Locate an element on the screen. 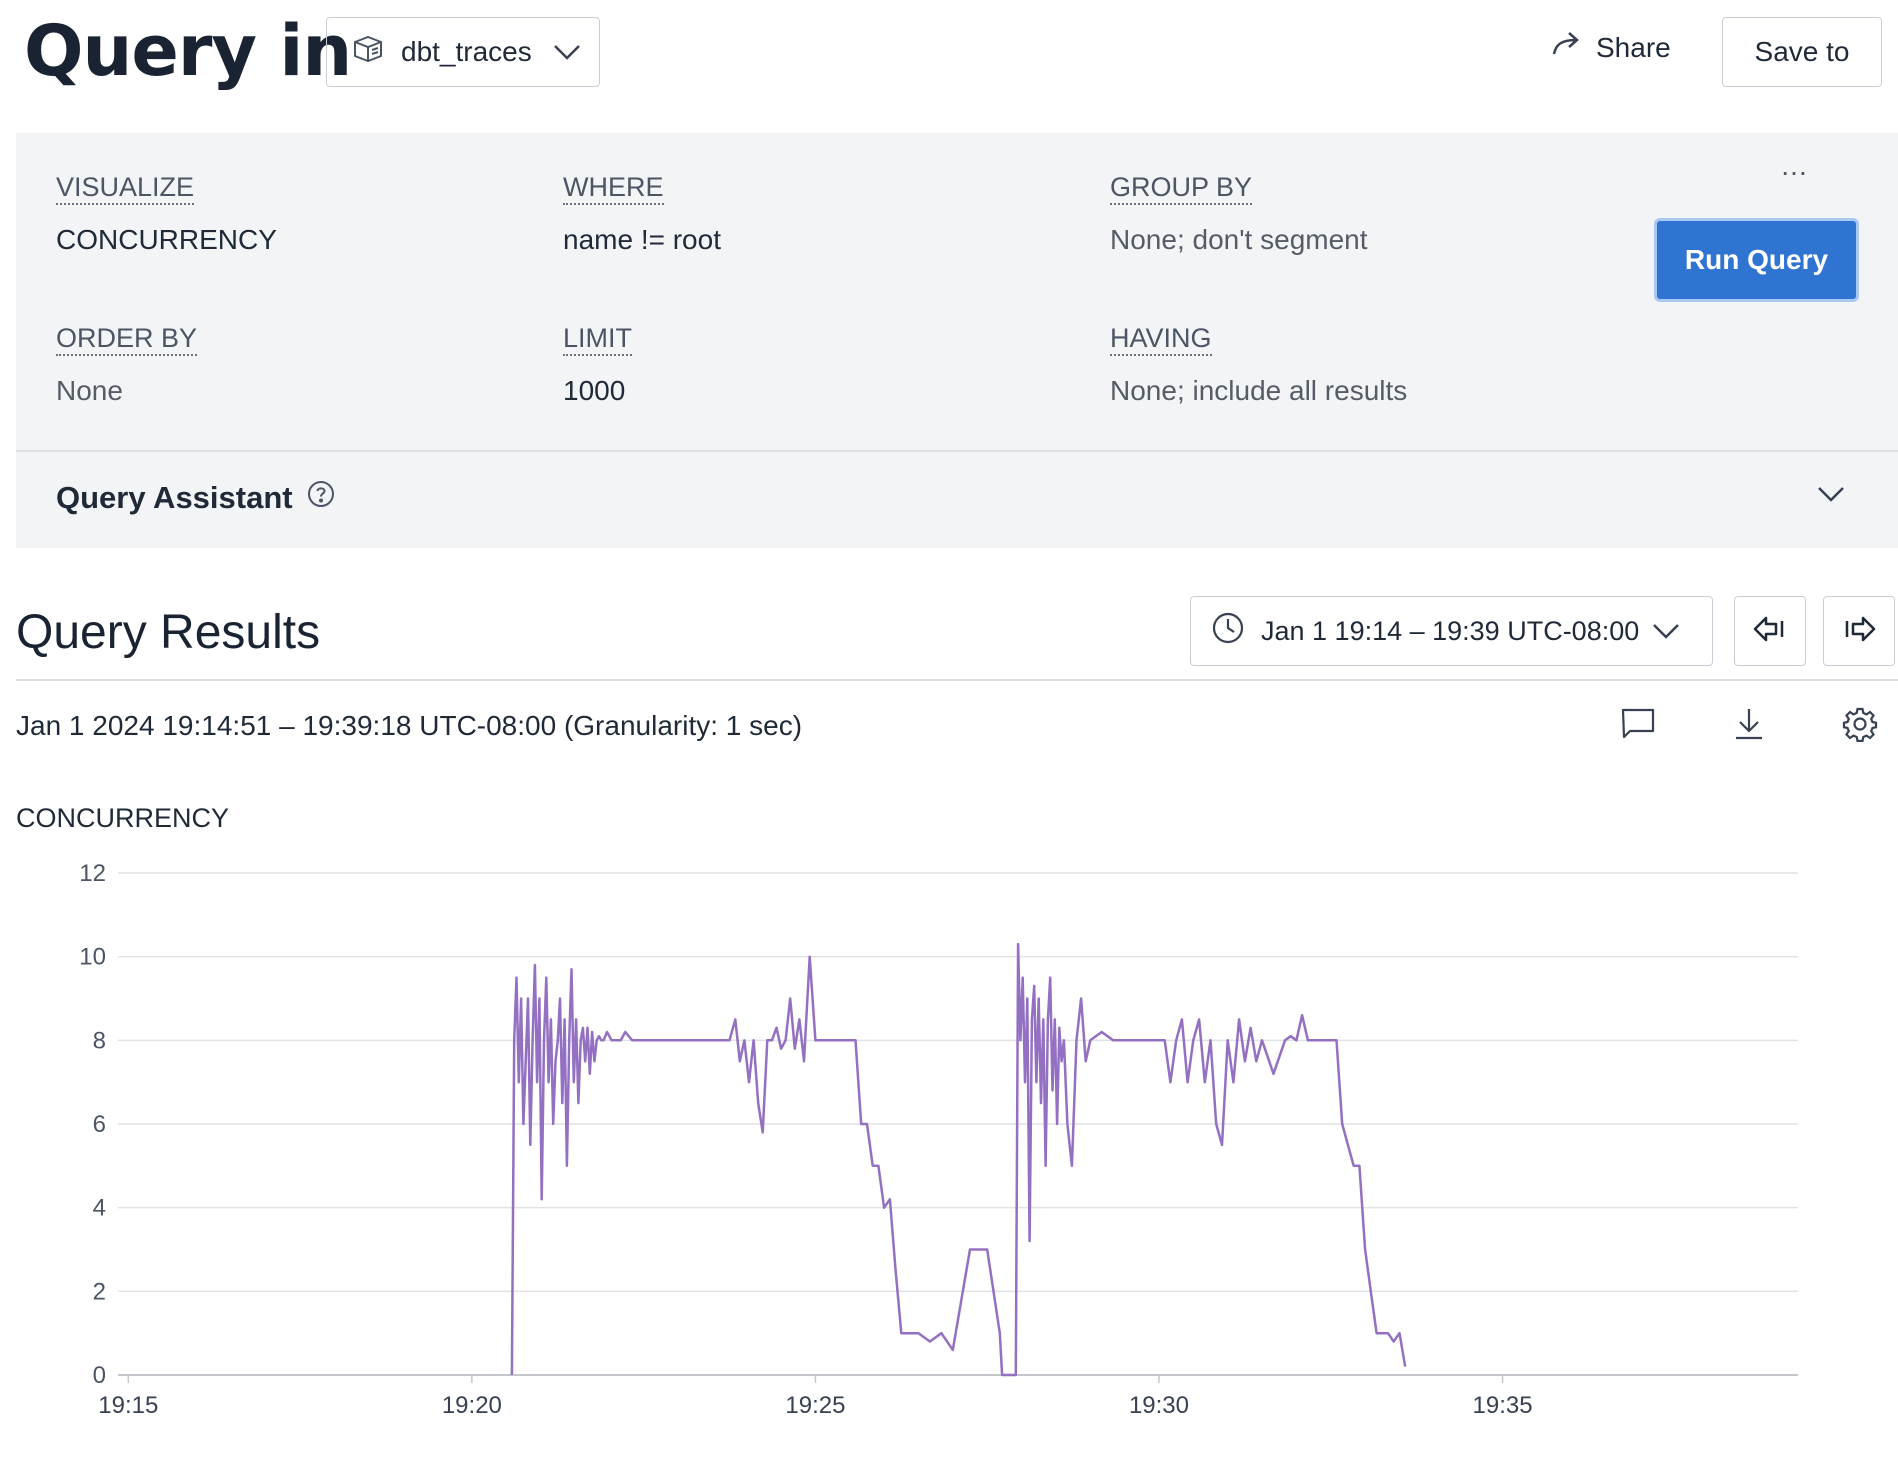  visualize-label: VISUALIZE is located at coordinates (125, 188).